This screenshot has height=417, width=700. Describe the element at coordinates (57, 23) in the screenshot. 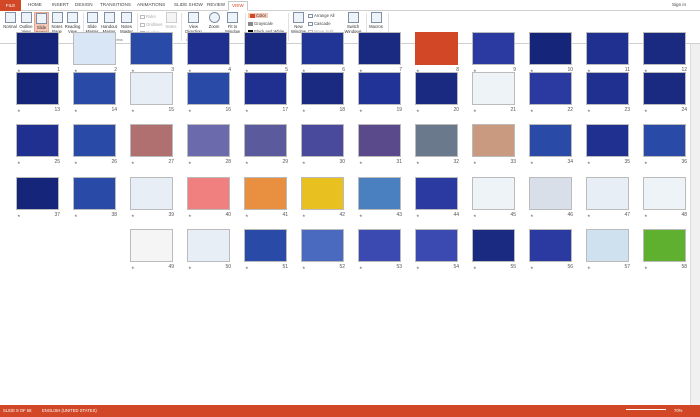

I see `notes-page-button: Notes Page` at that location.